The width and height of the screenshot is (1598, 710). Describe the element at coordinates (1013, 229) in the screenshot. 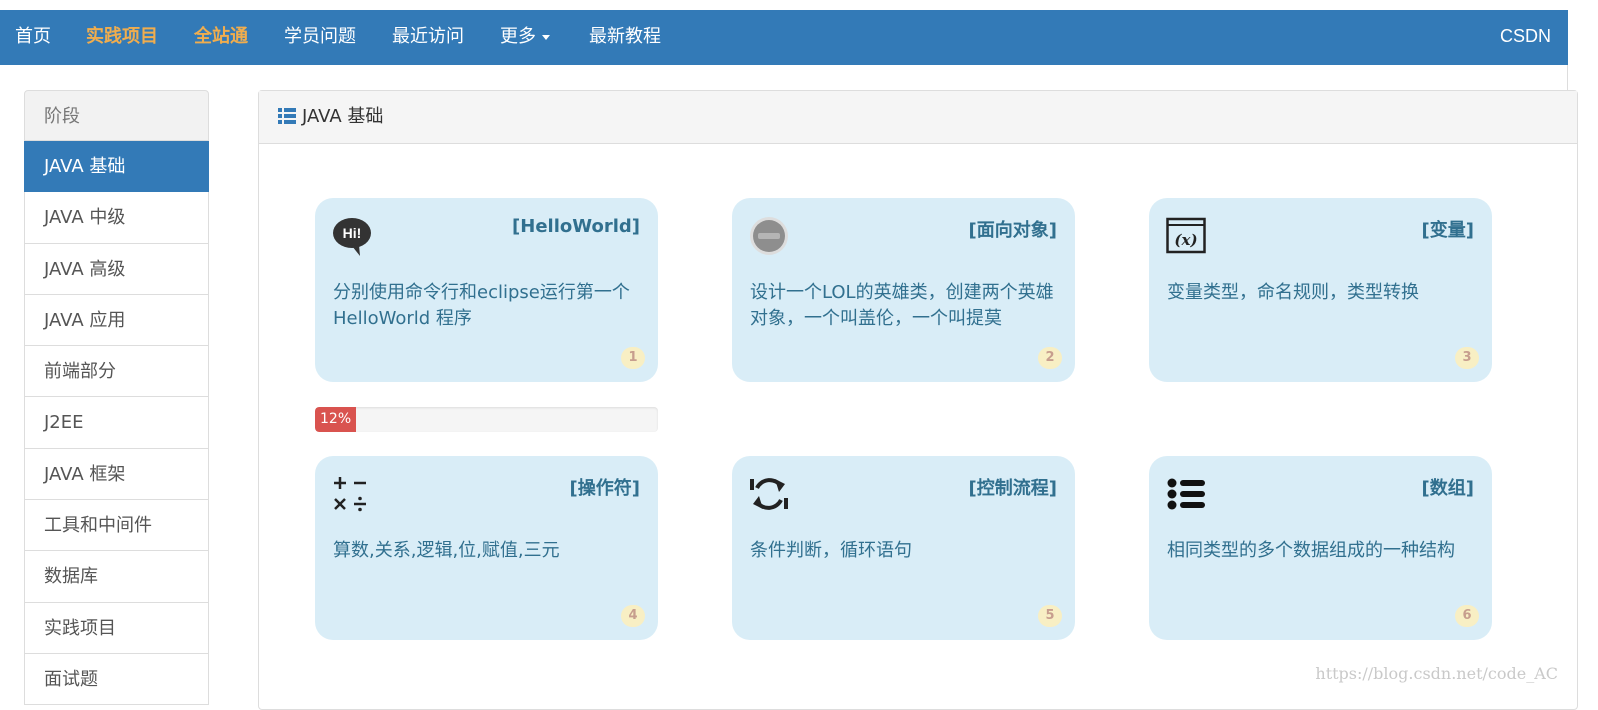

I see `card-title: [面向对象]` at that location.